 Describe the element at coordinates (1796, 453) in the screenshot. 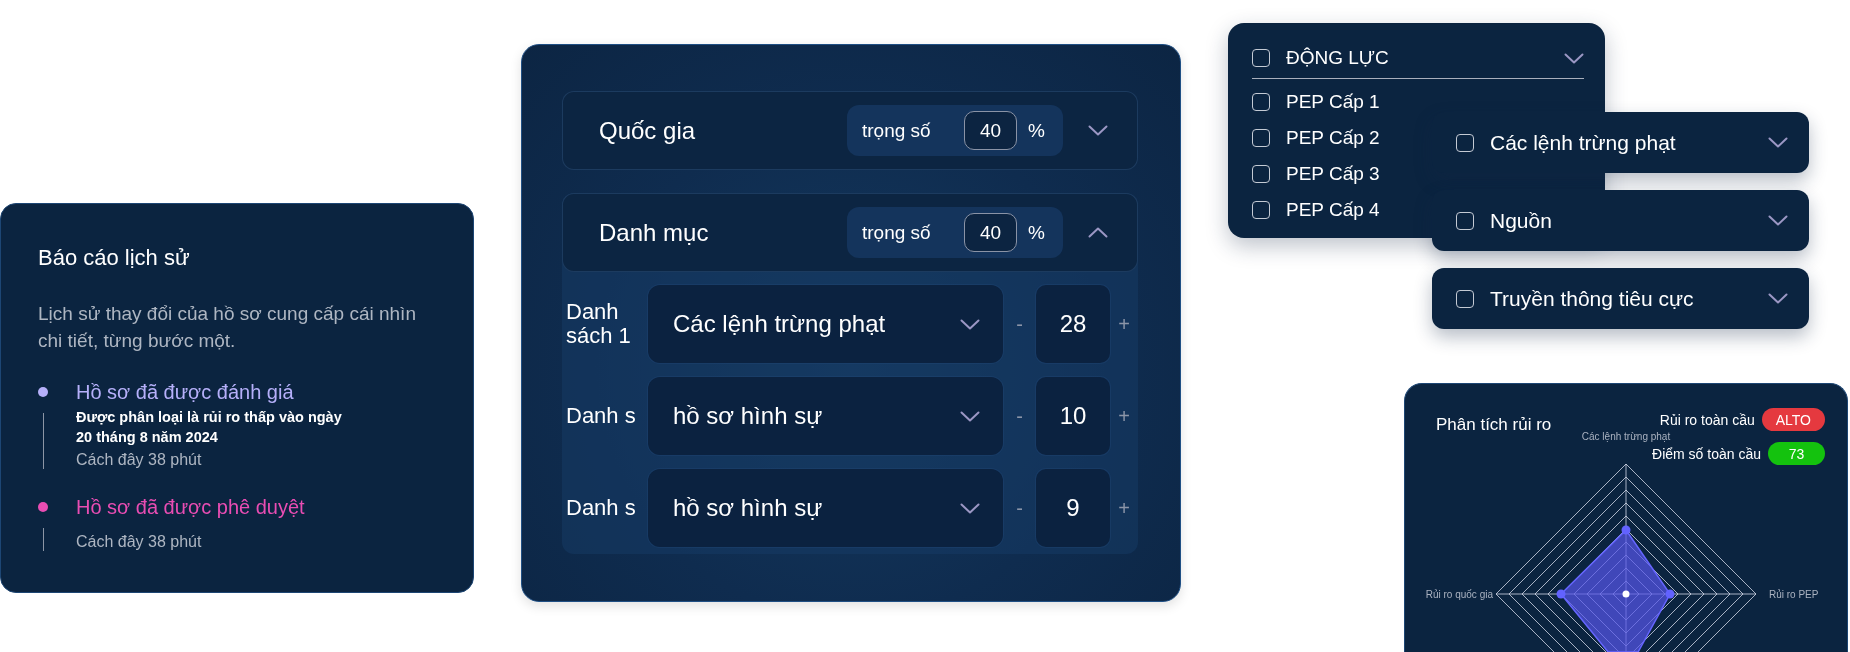

I see `value-badge: 73` at that location.